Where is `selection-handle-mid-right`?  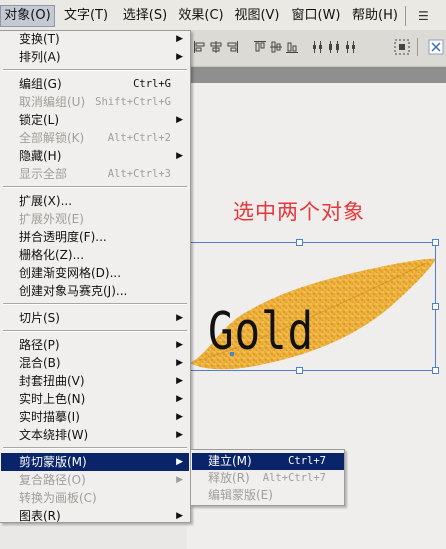
selection-handle-mid-right is located at coordinates (435, 306).